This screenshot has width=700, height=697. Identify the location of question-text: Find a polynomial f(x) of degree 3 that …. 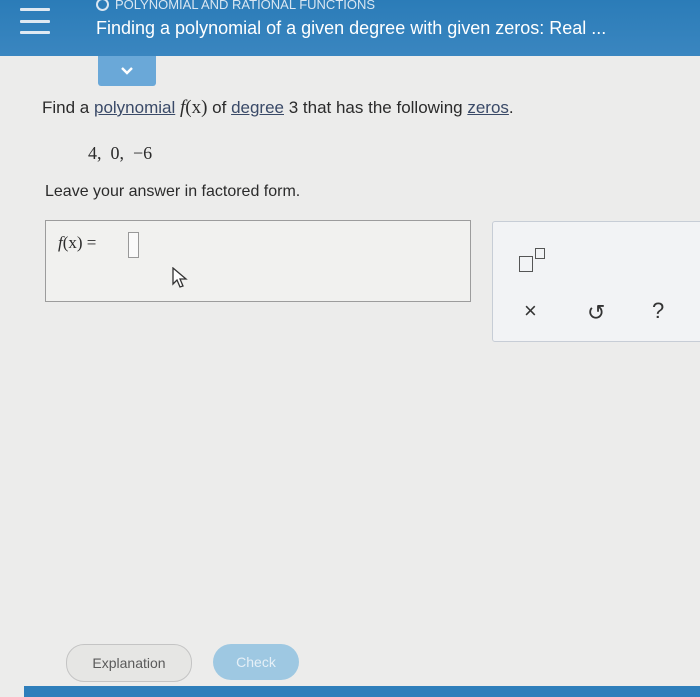
(278, 108).